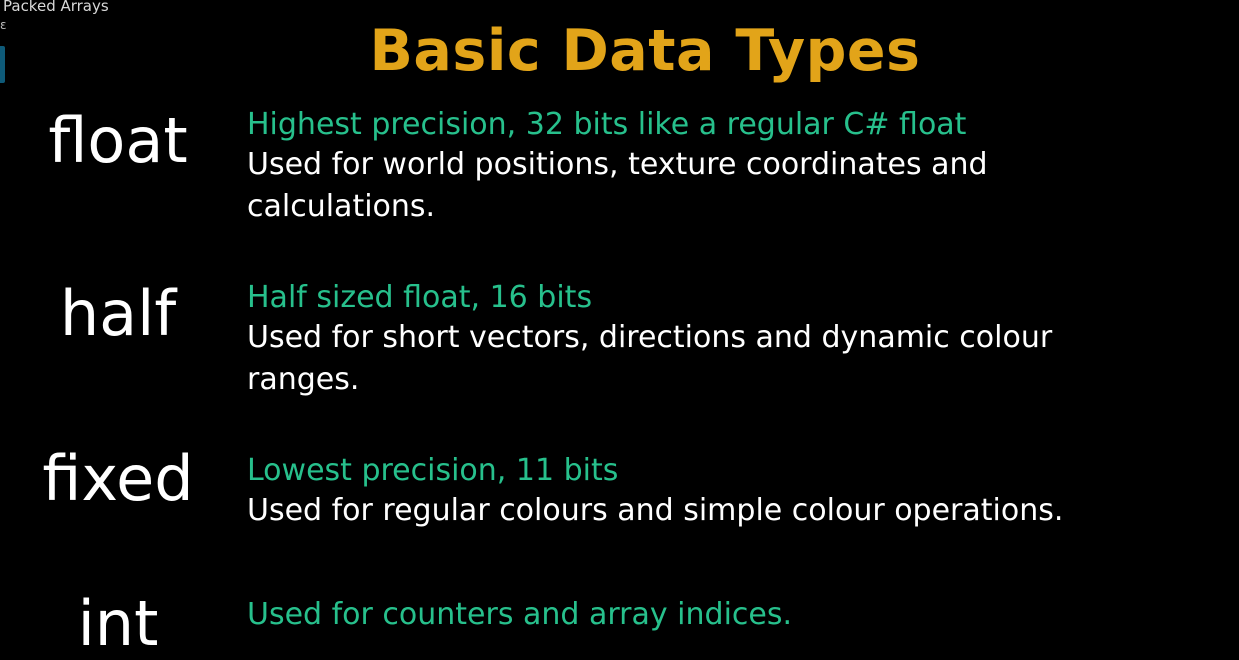 The image size is (1239, 660). I want to click on type-headline-half: Half sized float, 16 bits, so click(420, 297).